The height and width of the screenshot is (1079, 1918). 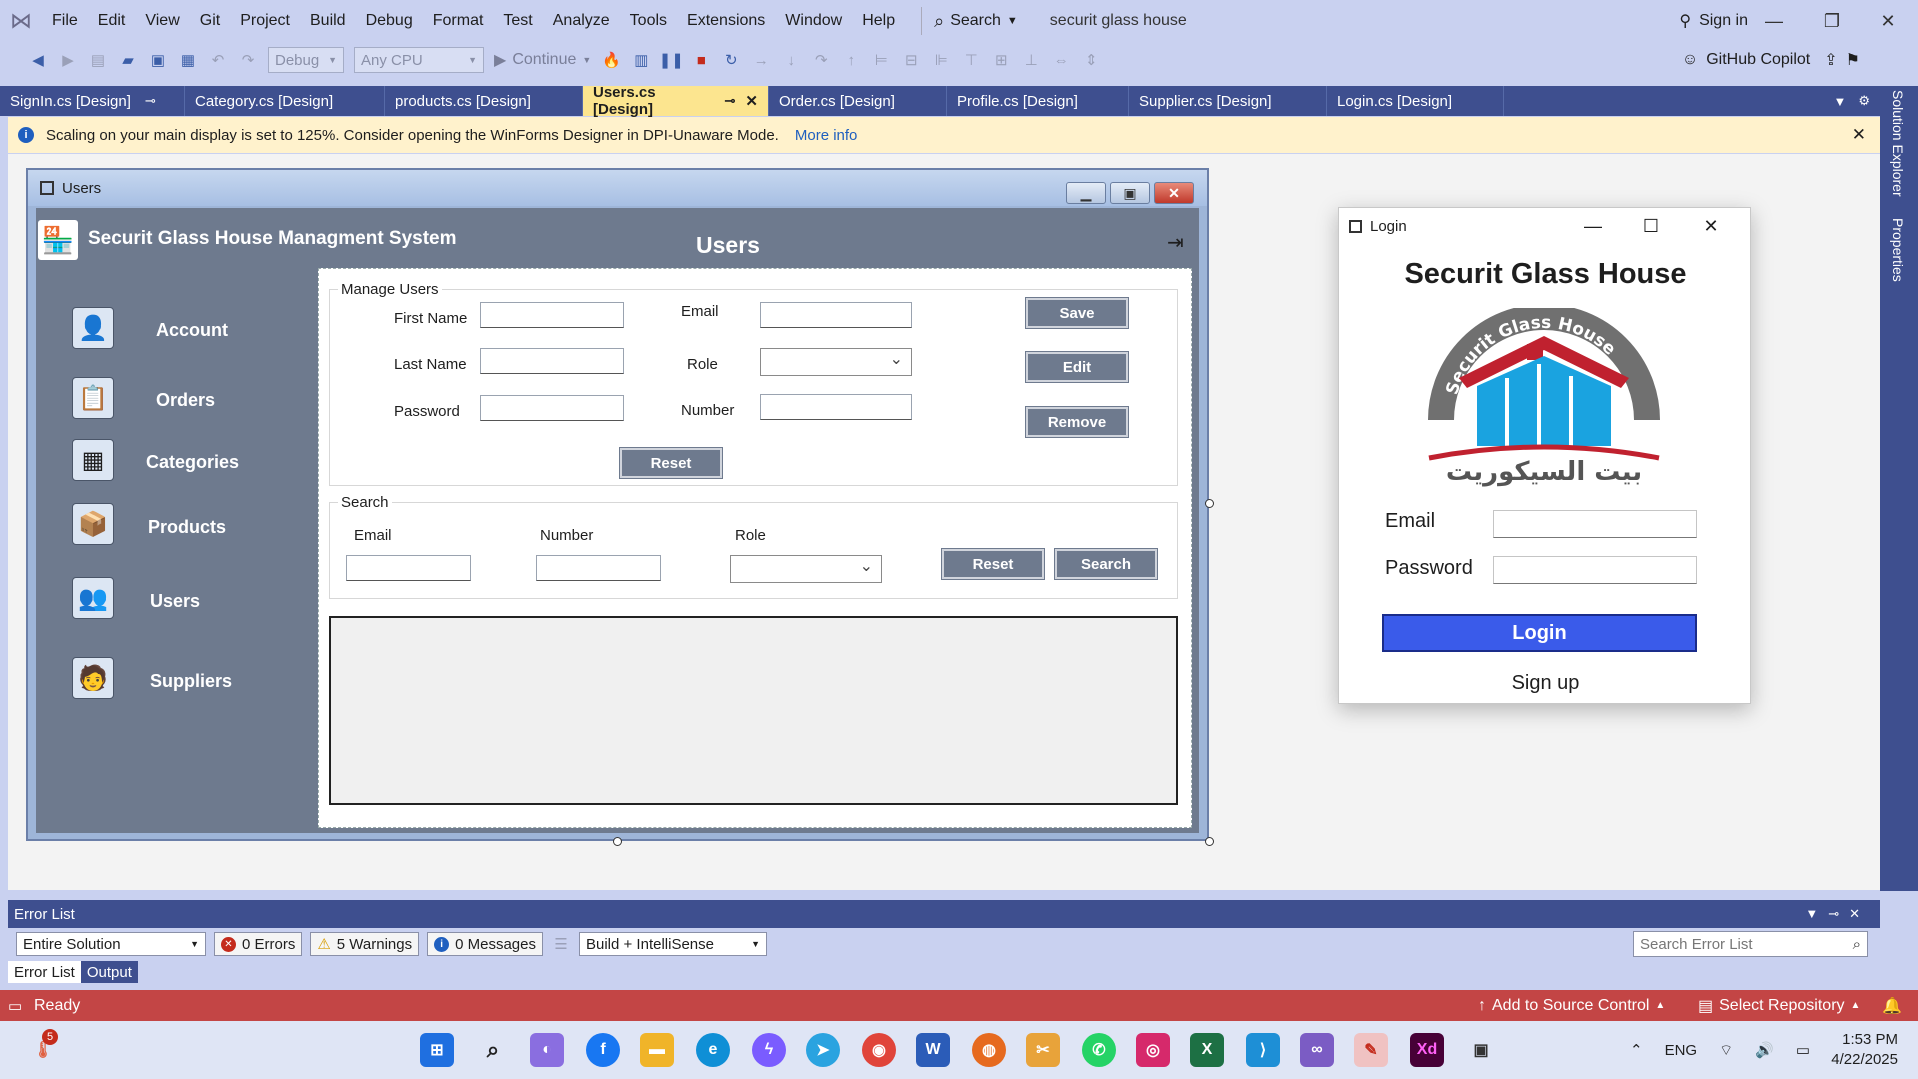 What do you see at coordinates (731, 60) in the screenshot?
I see `restart-icon: ↻` at bounding box center [731, 60].